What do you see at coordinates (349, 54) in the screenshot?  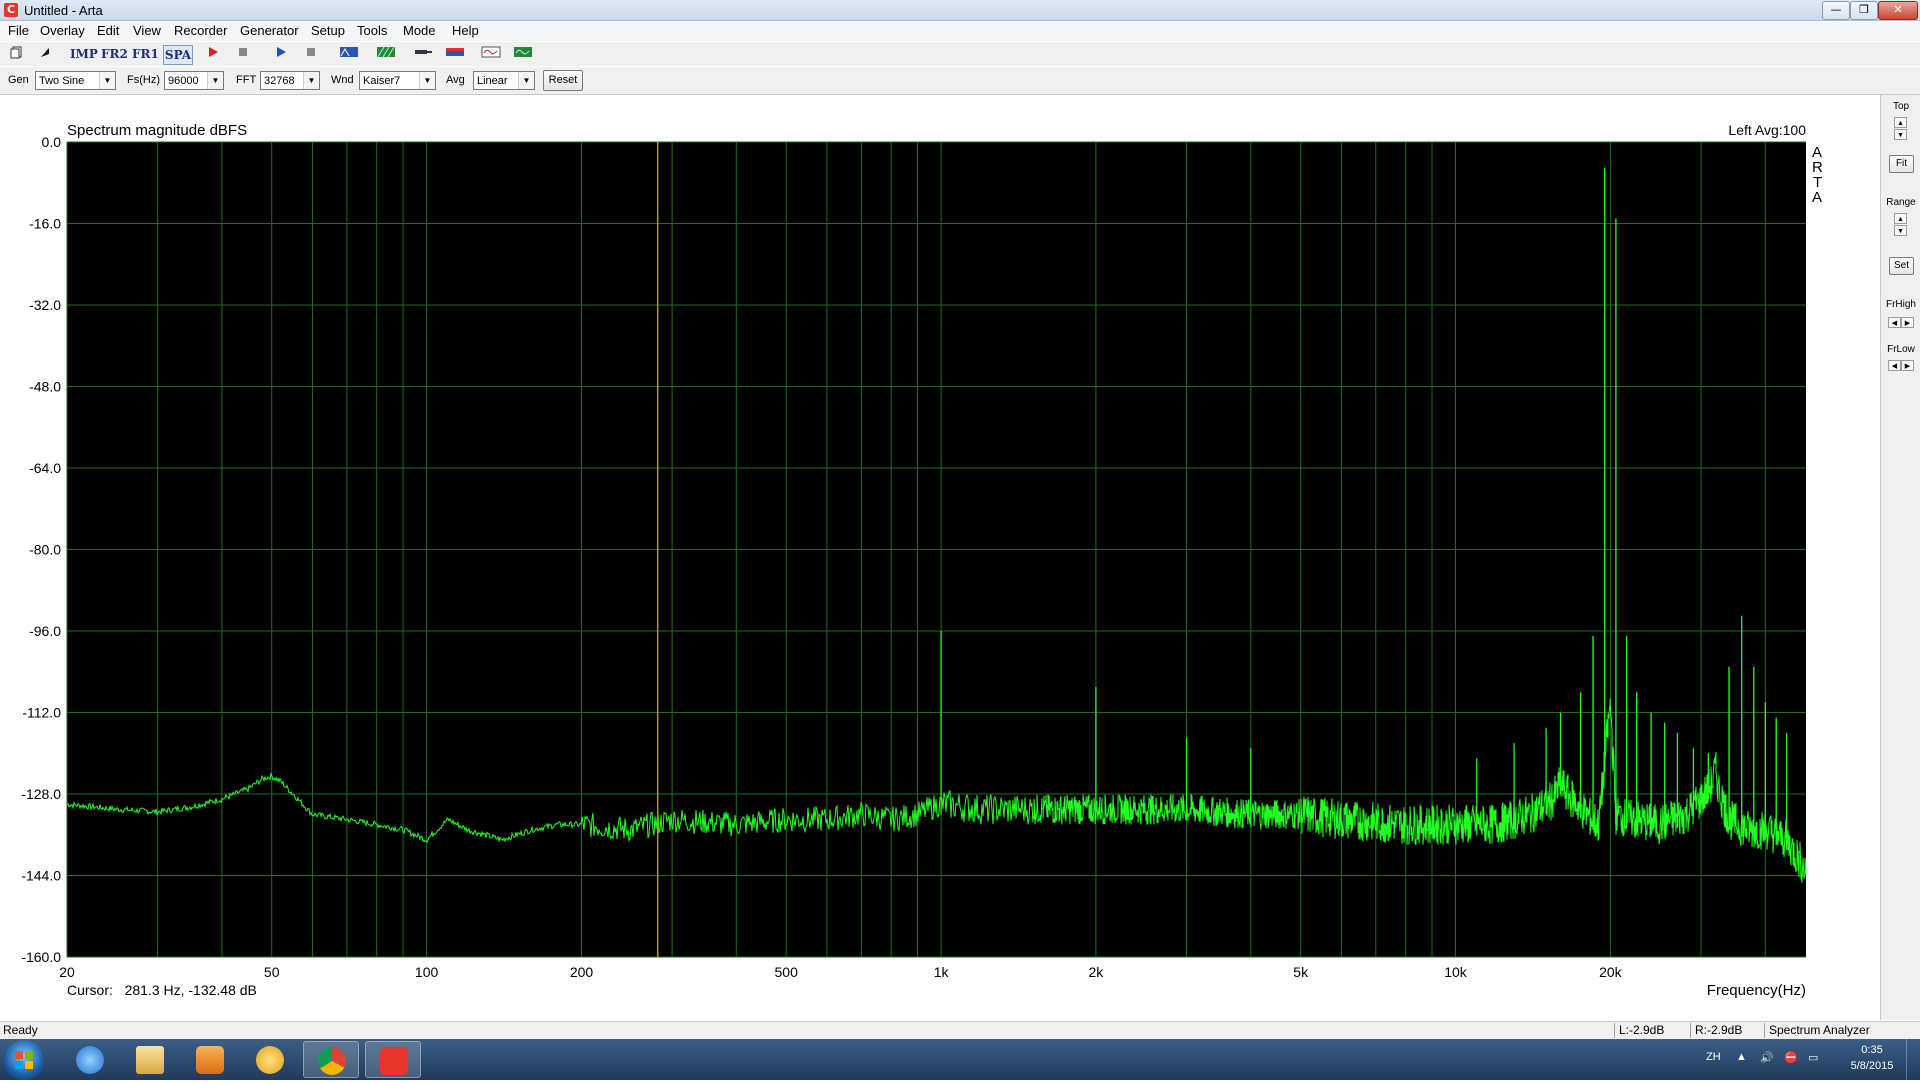 I see `abc-icon` at bounding box center [349, 54].